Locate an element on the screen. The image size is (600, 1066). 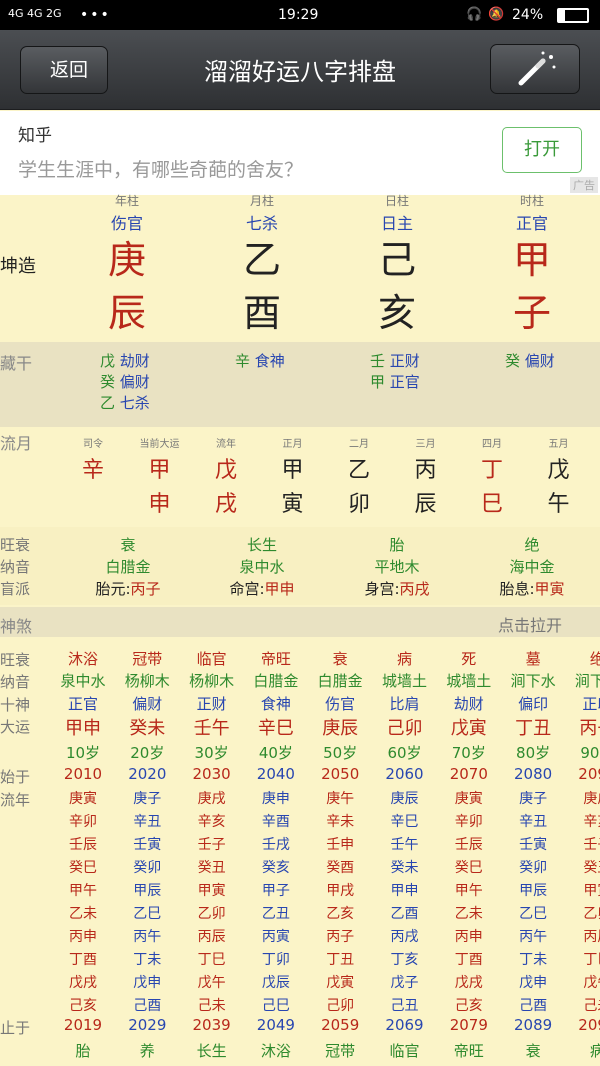
liuyue-stem: 戊 is located at coordinates (225, 470).